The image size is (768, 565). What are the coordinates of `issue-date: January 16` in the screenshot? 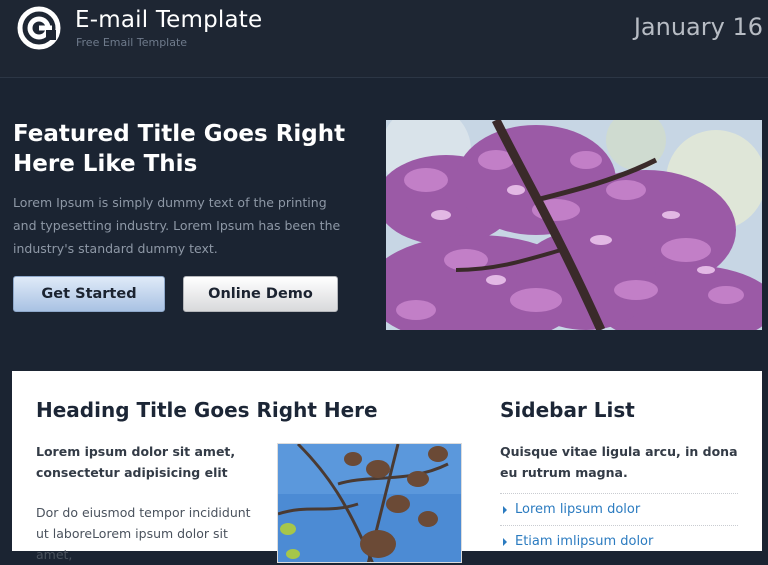 It's located at (698, 27).